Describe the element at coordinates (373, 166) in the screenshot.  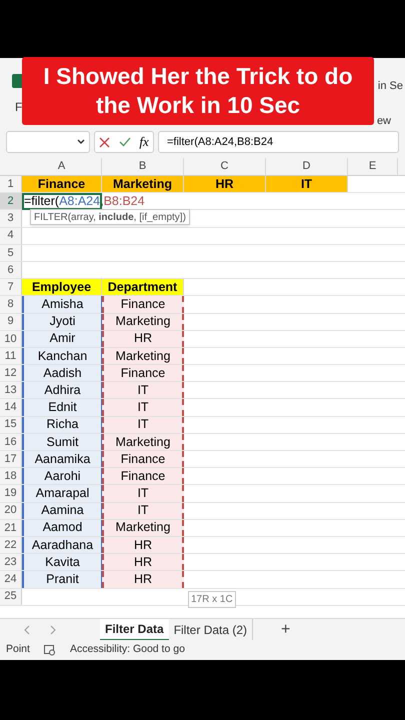
I see `column-header: E` at that location.